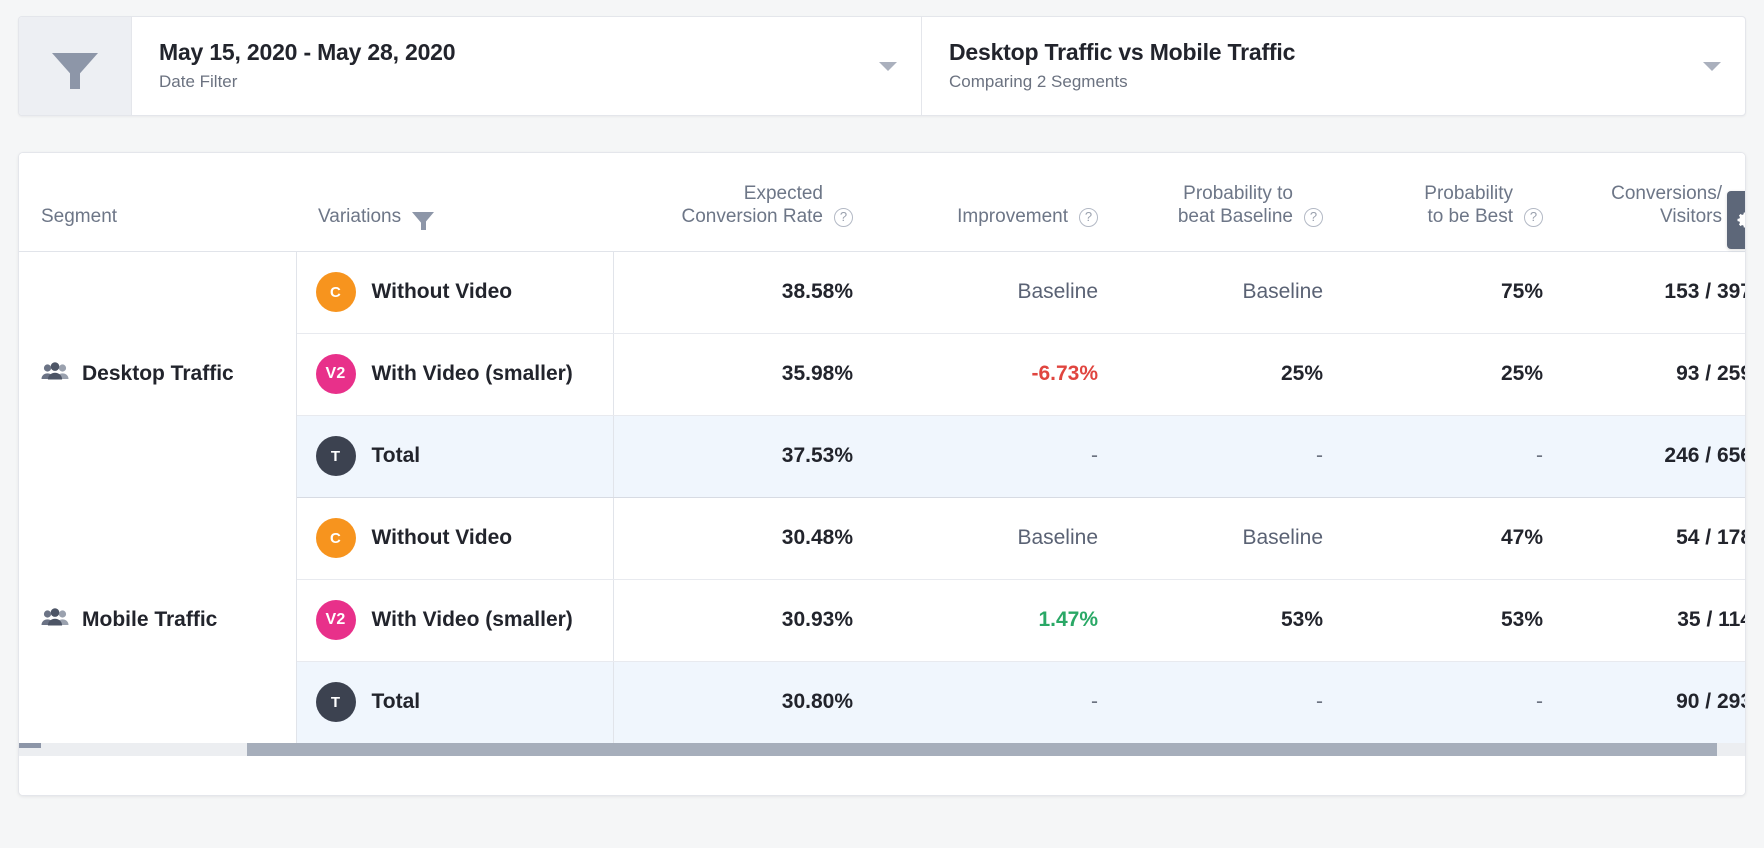 The image size is (1764, 848). What do you see at coordinates (1655, 702) in the screenshot?
I see `cell-conversions-visitors: 90 / 293` at bounding box center [1655, 702].